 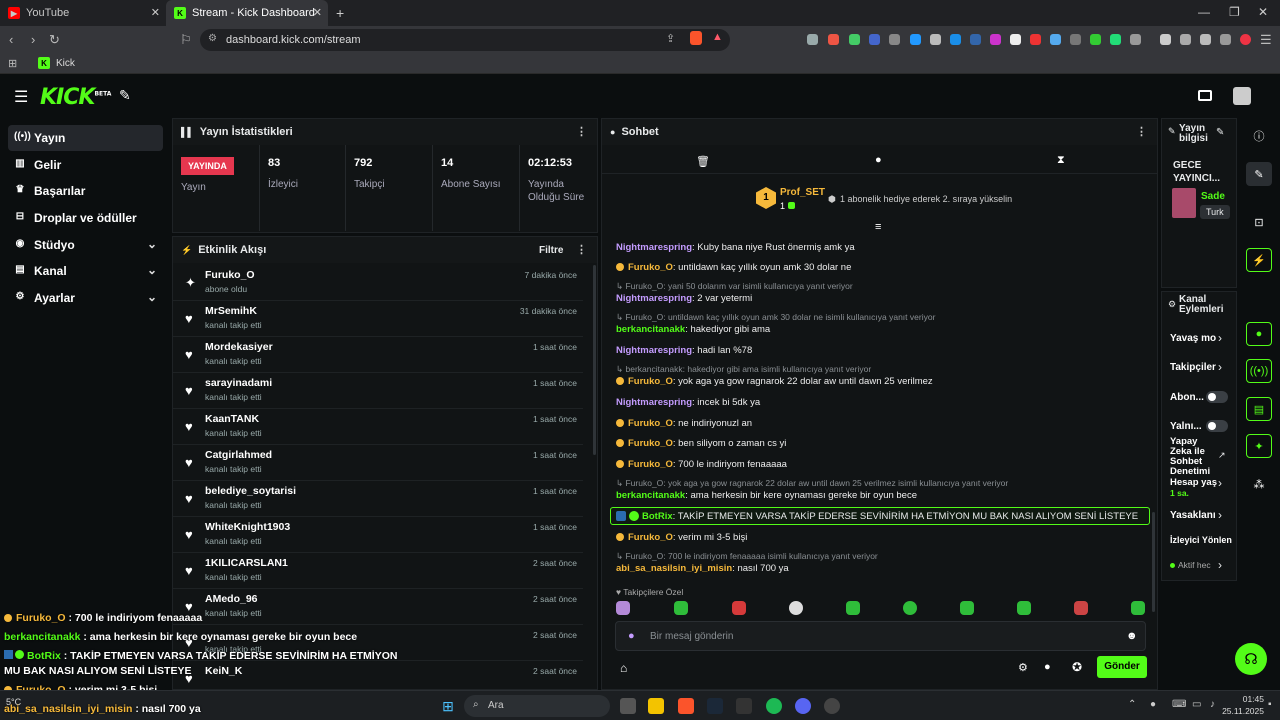 I want to click on layout-icon: ▤, so click(x=1259, y=409).